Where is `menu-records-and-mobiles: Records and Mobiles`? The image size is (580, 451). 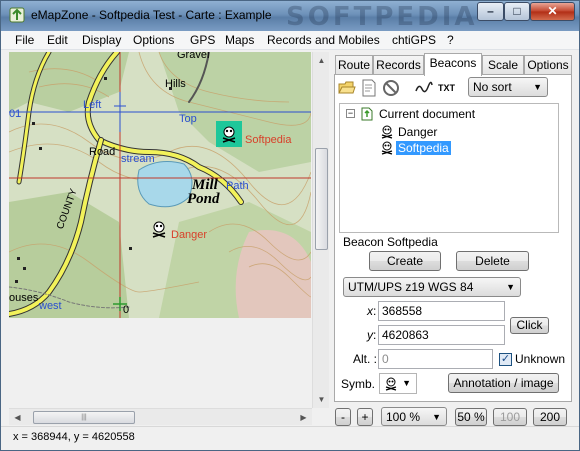
menu-records-and-mobiles: Records and Mobiles is located at coordinates (323, 40).